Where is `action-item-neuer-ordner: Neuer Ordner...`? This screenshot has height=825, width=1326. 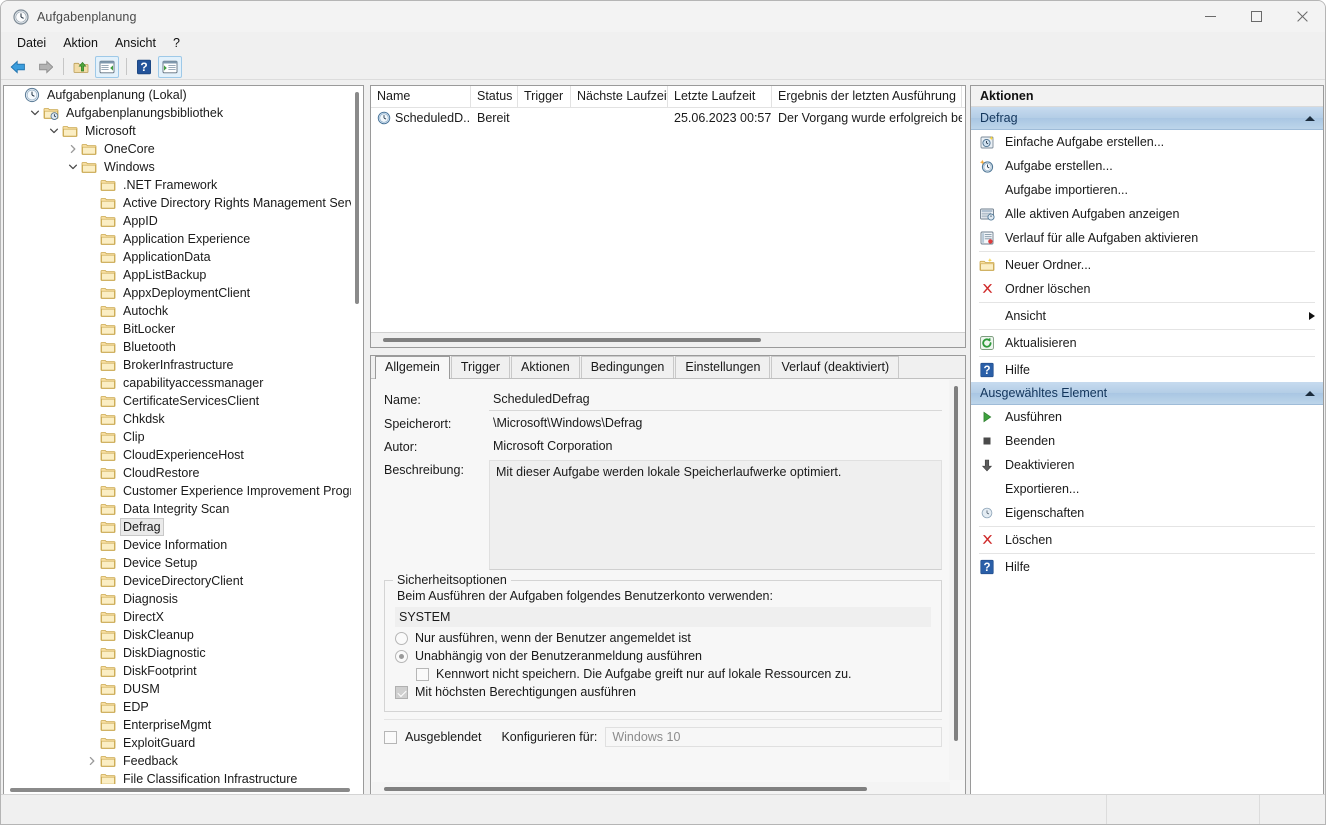
action-item-neuer-ordner: Neuer Ordner... is located at coordinates (1147, 265).